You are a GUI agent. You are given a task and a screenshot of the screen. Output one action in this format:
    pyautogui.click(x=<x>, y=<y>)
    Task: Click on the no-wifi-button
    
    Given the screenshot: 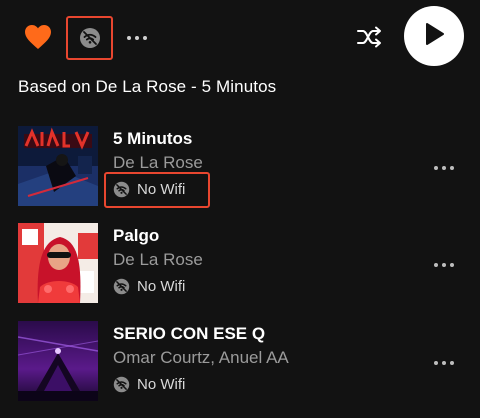 What is the action you would take?
    pyautogui.click(x=89, y=38)
    